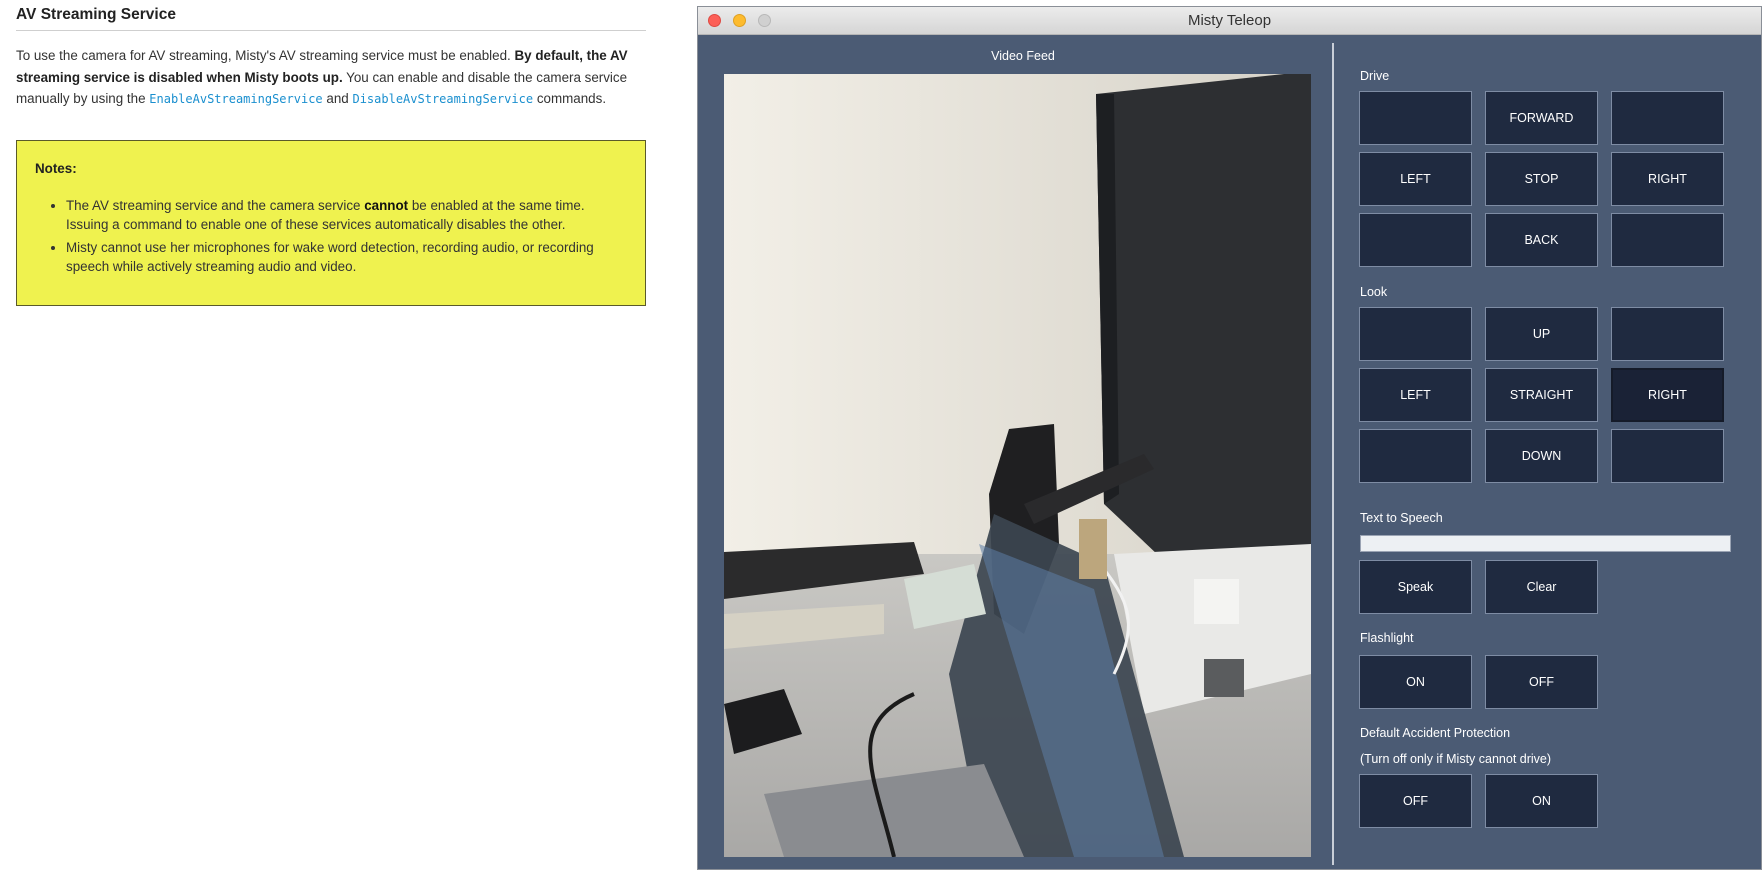 The image size is (1764, 872). I want to click on accident-protection-label: Default Accident Protection, so click(1435, 733).